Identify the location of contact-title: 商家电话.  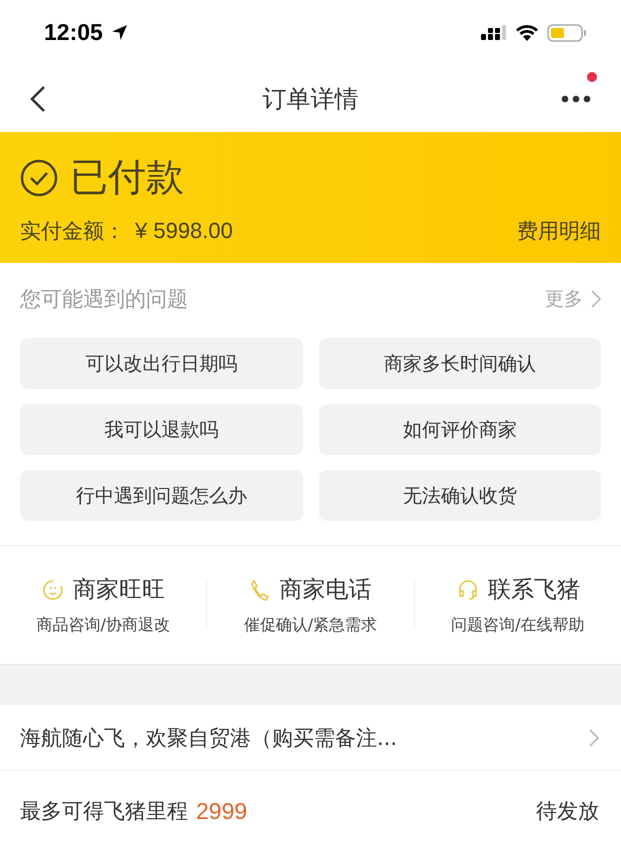
(325, 589).